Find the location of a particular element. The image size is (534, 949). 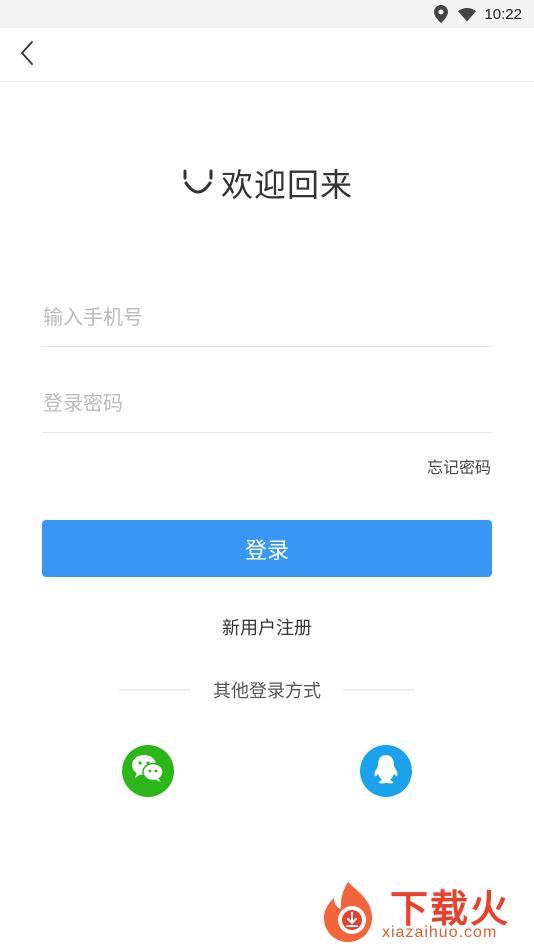

welcome-header: 欢迎回来 is located at coordinates (267, 183).